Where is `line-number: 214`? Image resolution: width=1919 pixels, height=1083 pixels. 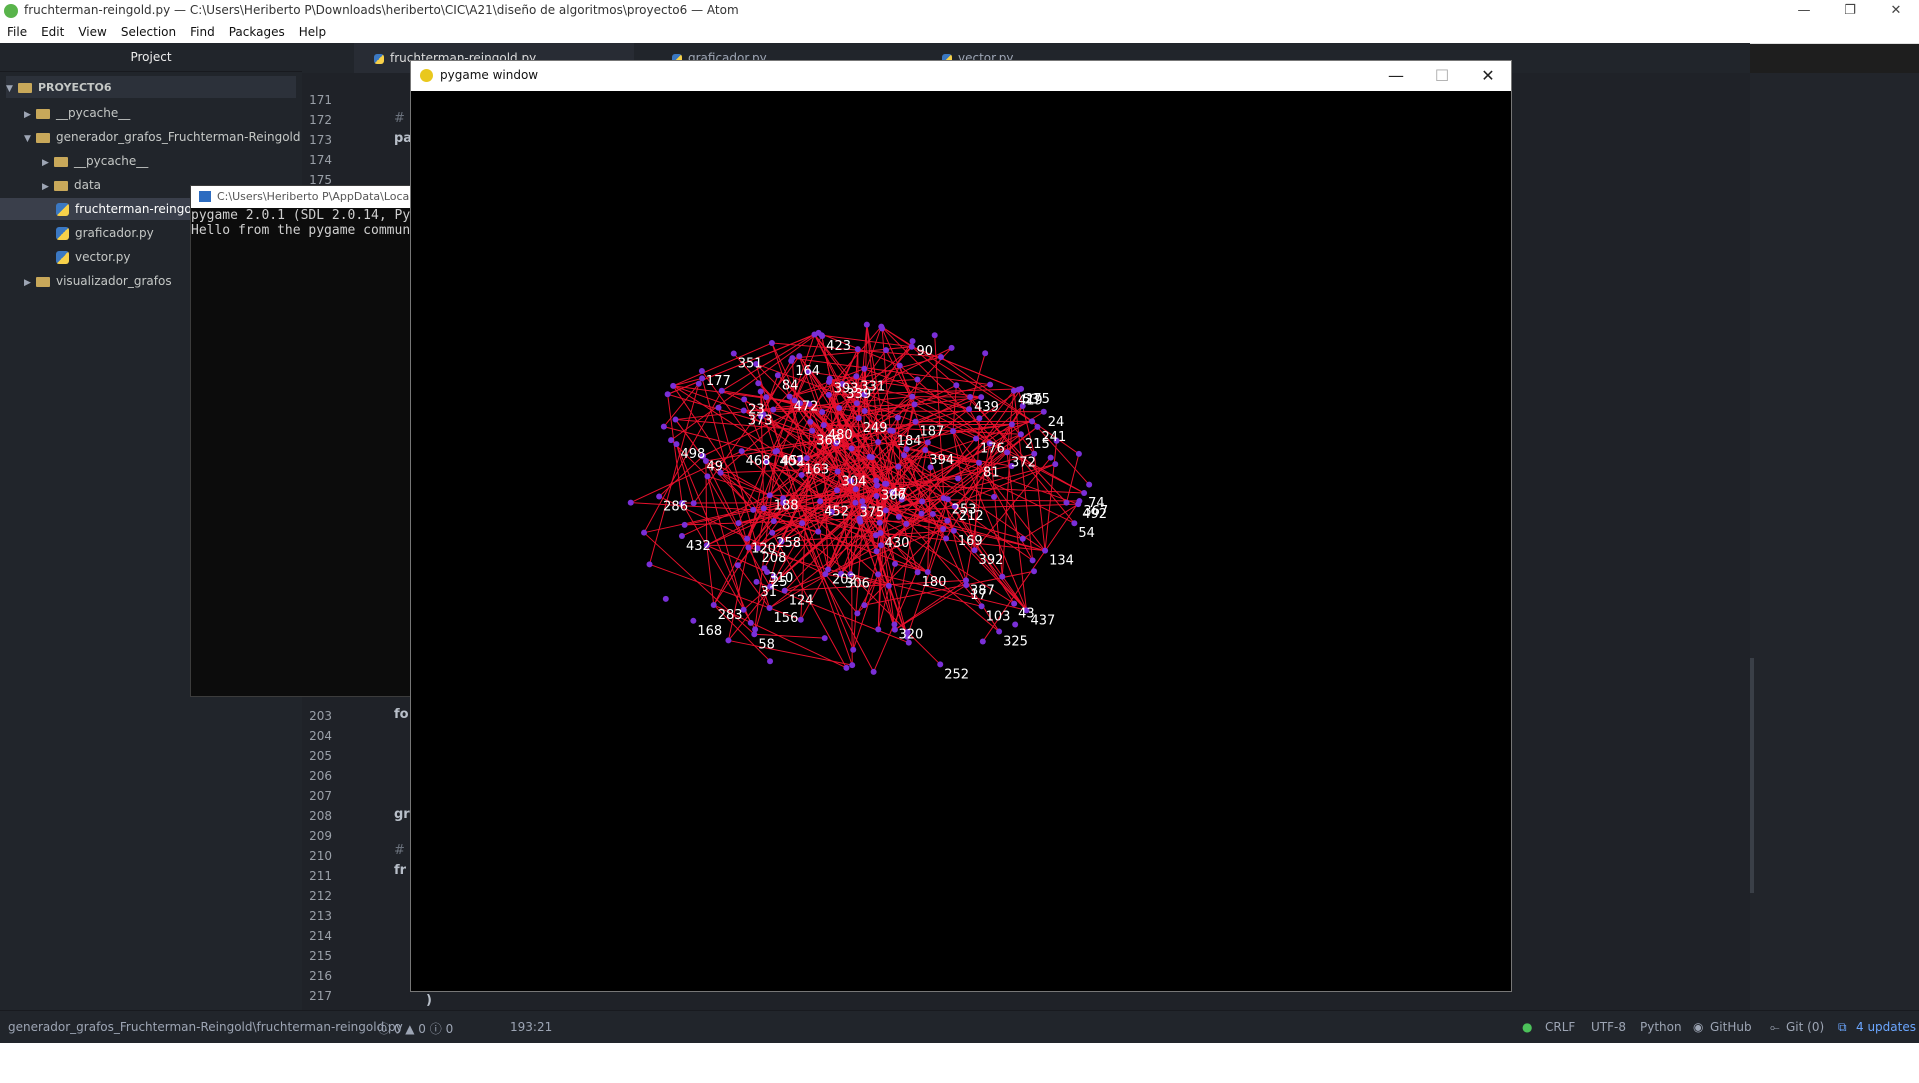 line-number: 214 is located at coordinates (320, 936).